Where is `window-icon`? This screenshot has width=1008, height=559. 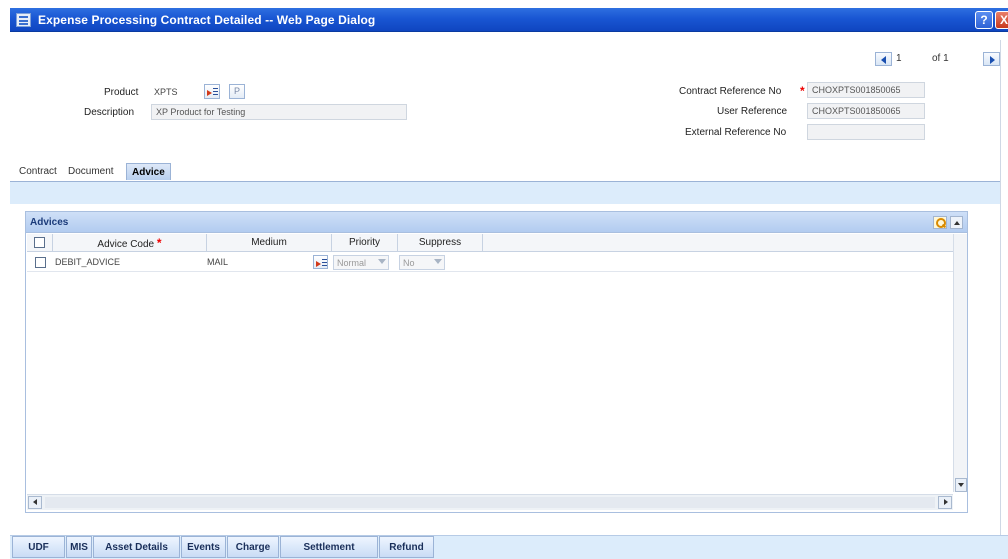
window-icon is located at coordinates (23, 20).